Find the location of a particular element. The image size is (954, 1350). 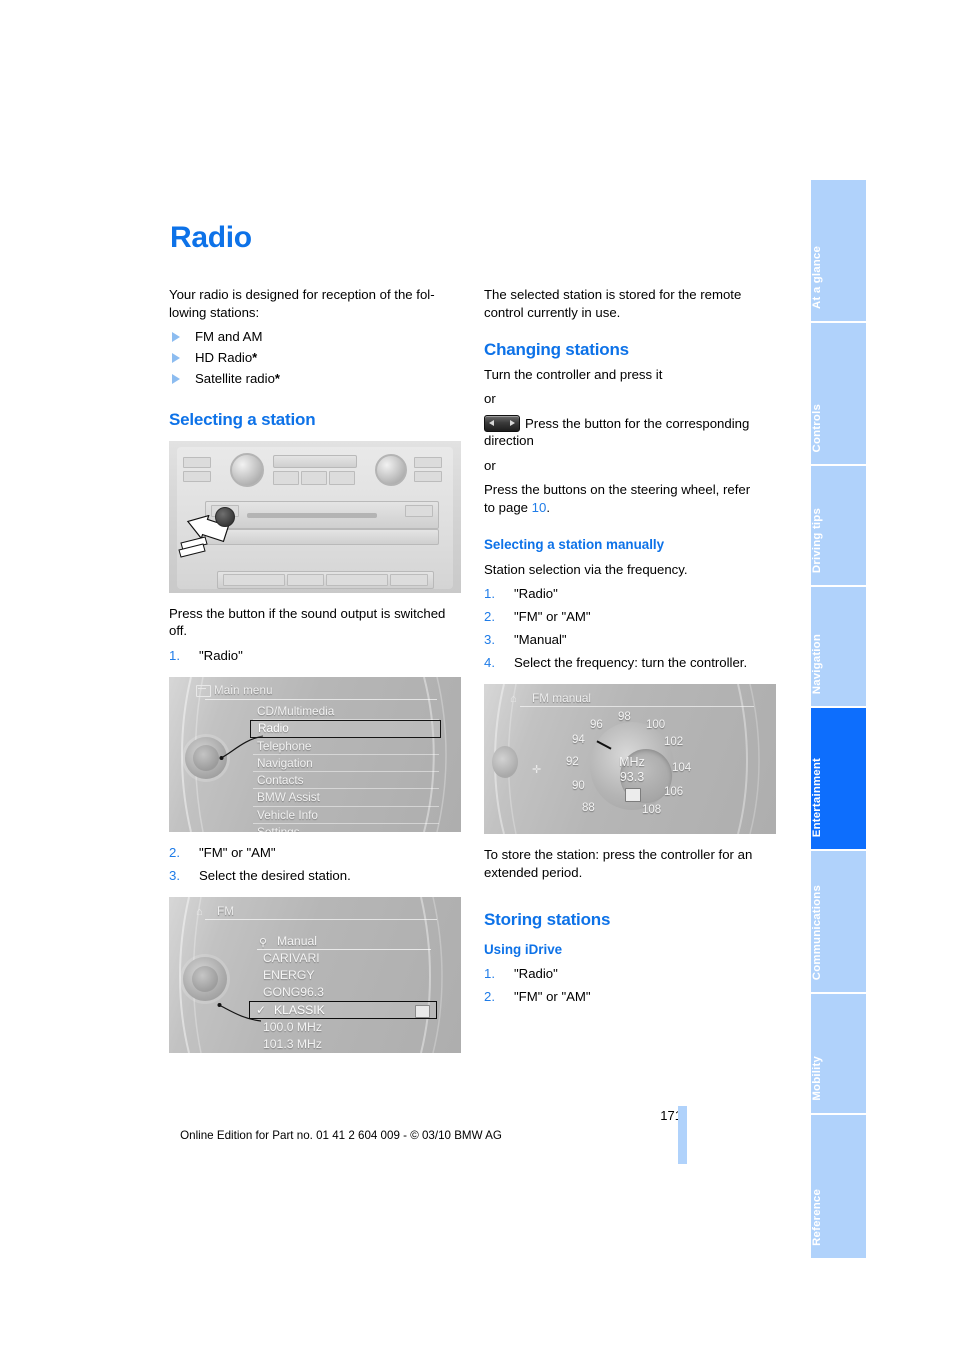

fm-station-label: KLASSIK is located at coordinates (299, 1009).